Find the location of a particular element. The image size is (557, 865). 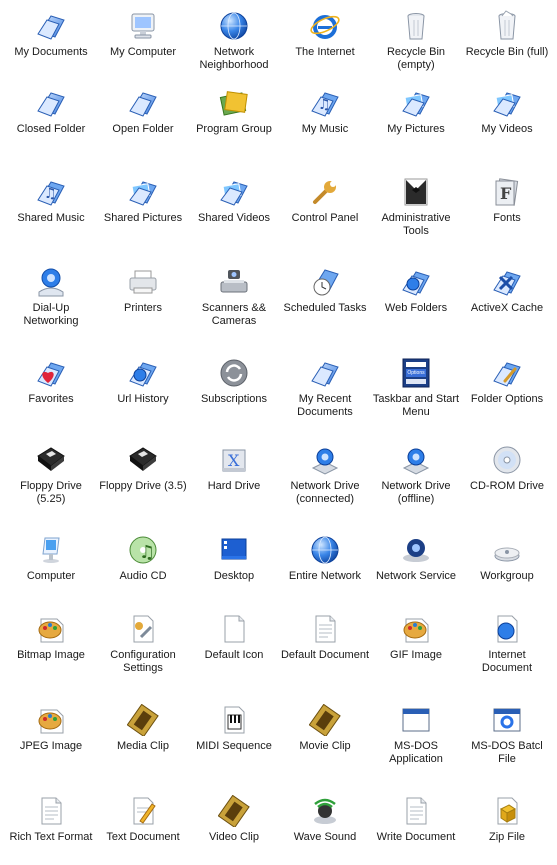

icon-item: Configuration Settings is located at coordinates (143, 643).